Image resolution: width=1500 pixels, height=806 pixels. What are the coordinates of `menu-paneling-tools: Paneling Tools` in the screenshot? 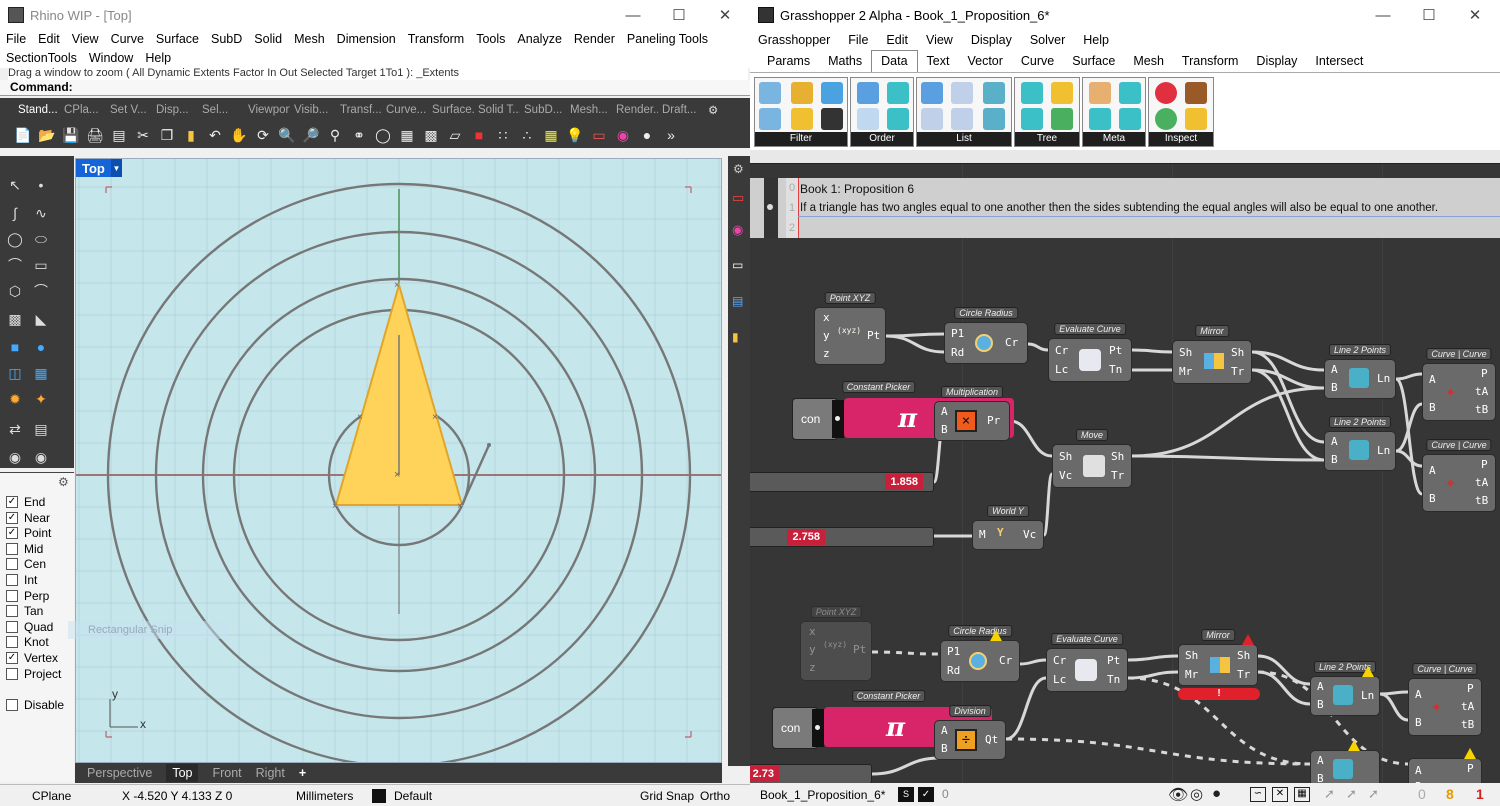 It's located at (667, 39).